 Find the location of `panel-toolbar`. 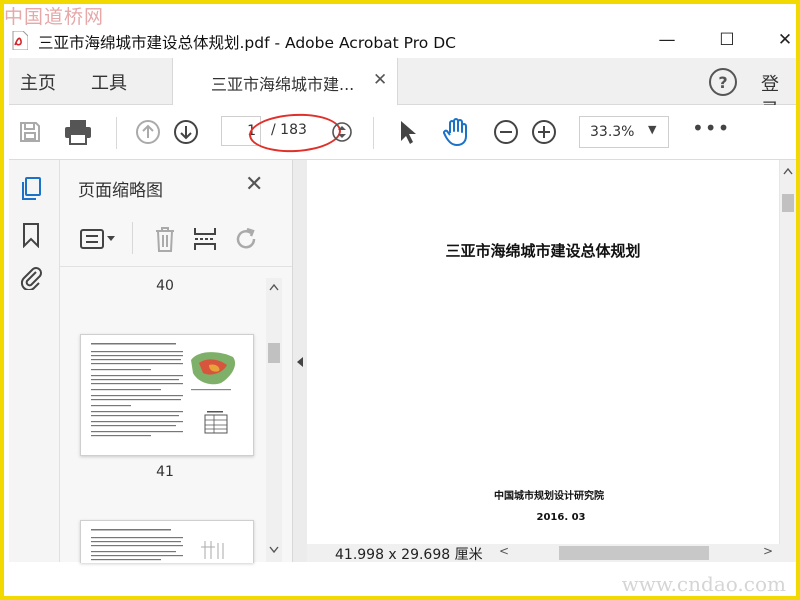

panel-toolbar is located at coordinates (176, 239).